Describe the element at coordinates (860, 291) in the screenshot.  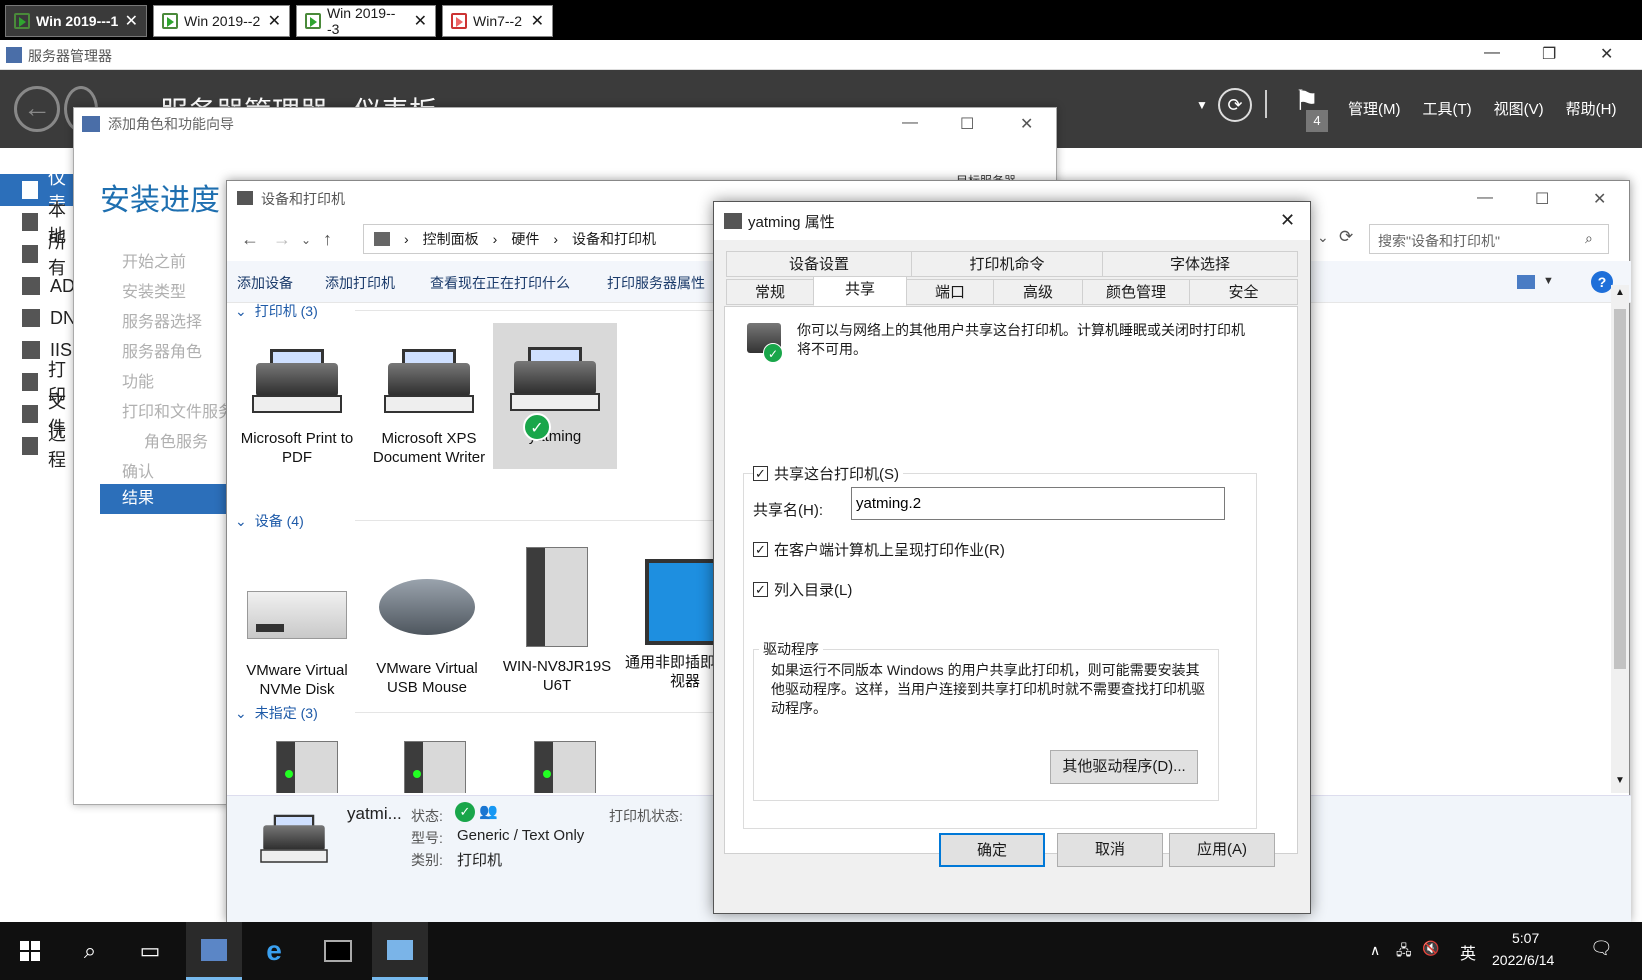
I see `tab-sharing: 共享` at that location.